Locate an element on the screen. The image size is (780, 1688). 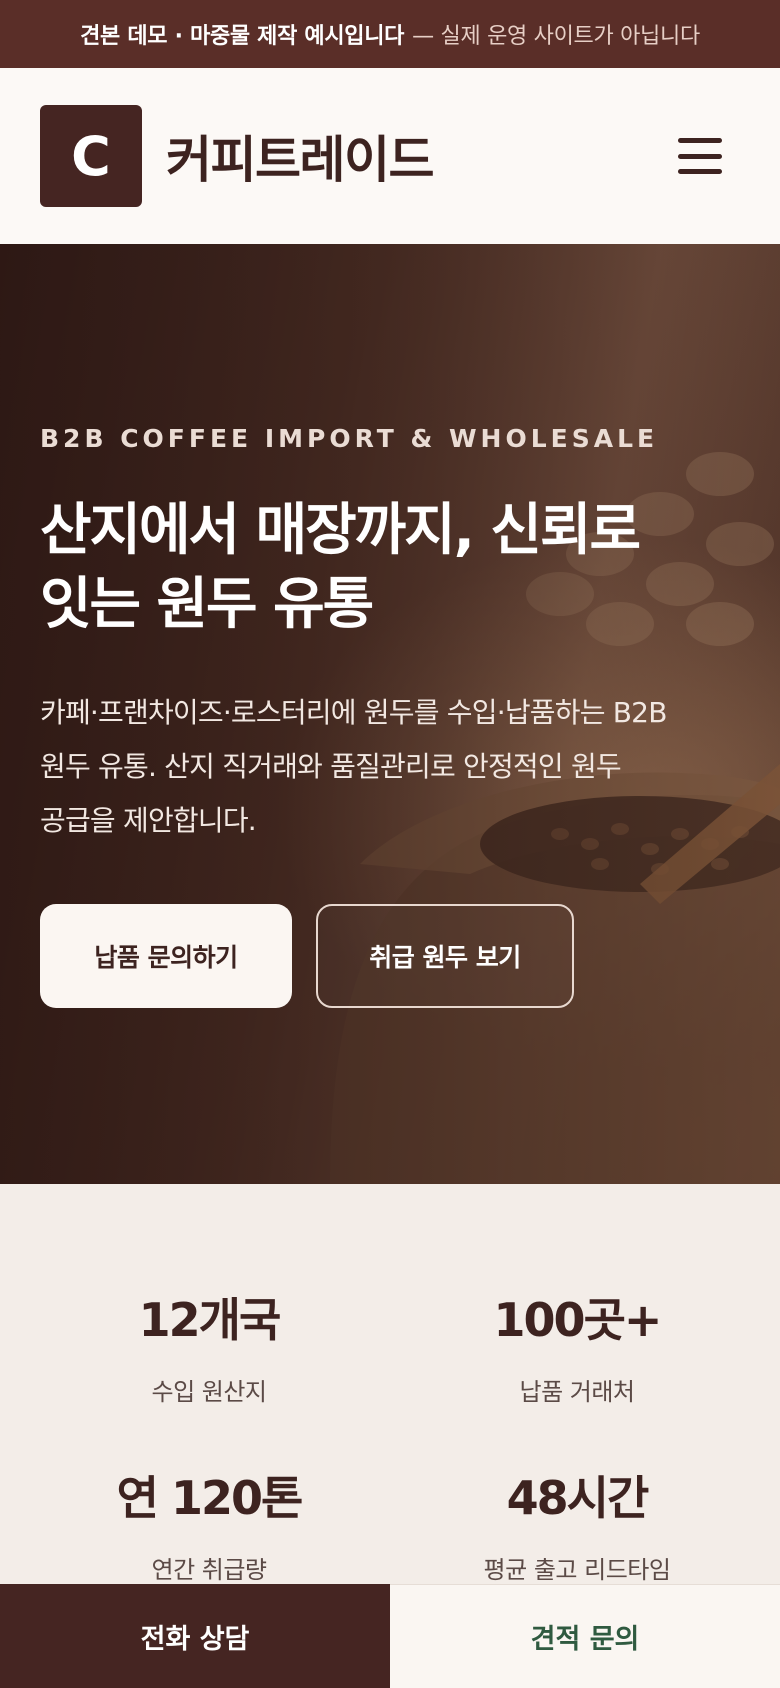
hero-title-line1: 산지에서 매장까지, 신뢰로 is located at coordinates (340, 530).